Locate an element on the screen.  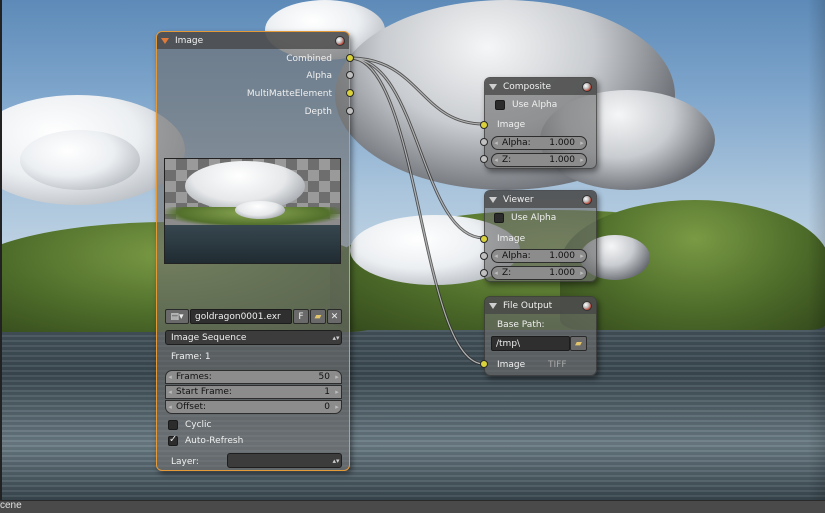
offset-value: 0 is located at coordinates (327, 407).